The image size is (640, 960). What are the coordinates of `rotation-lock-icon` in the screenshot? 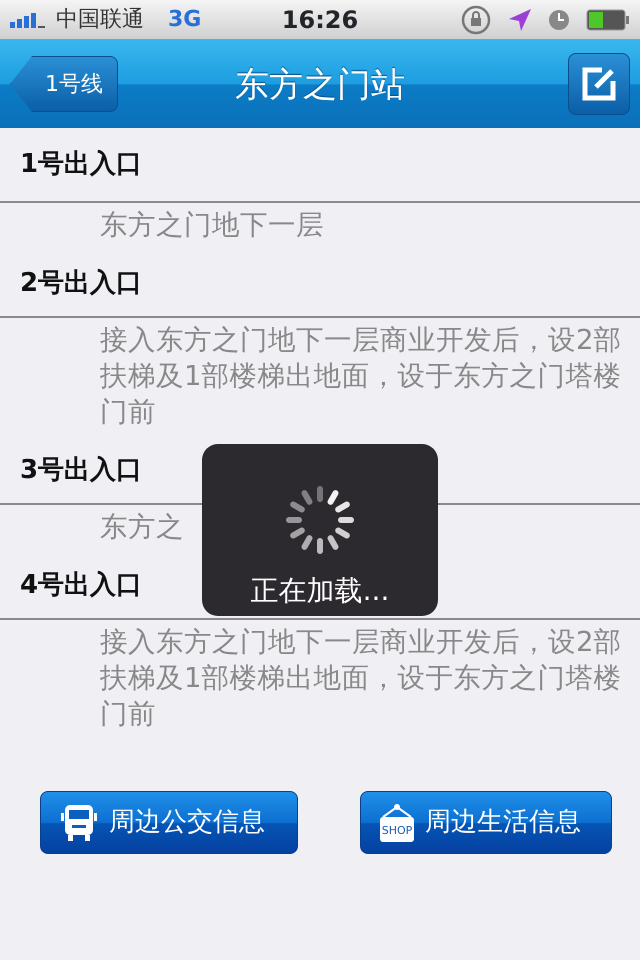 It's located at (476, 20).